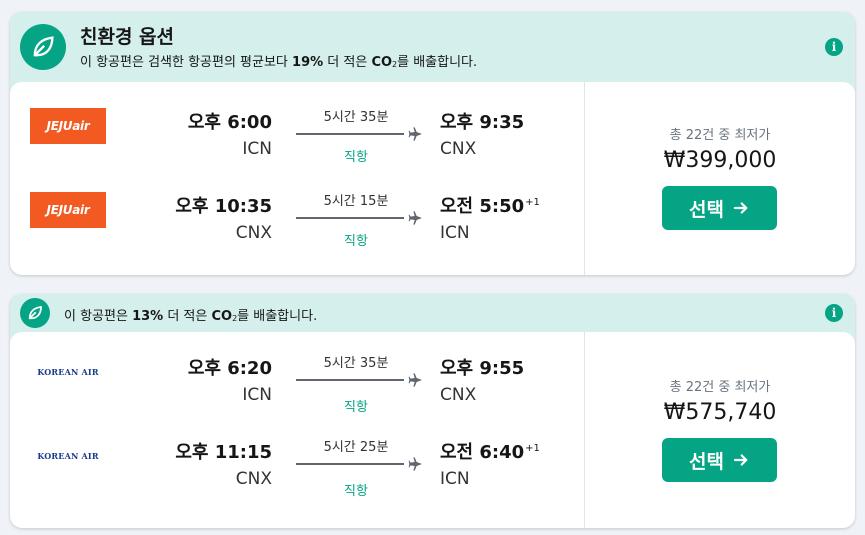 The height and width of the screenshot is (535, 865). Describe the element at coordinates (356, 447) in the screenshot. I see `flight-duration: 5시간 25분` at that location.